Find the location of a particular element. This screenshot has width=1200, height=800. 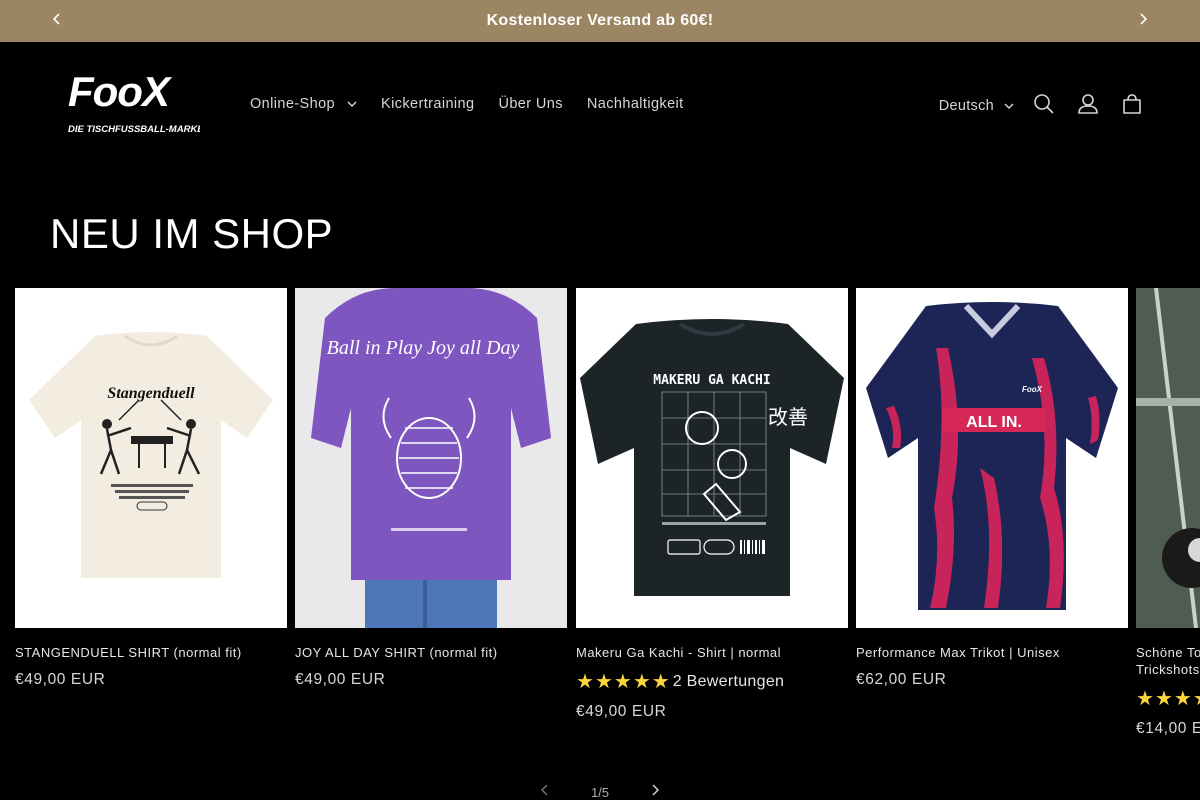

language-label: Deutsch is located at coordinates (966, 106).